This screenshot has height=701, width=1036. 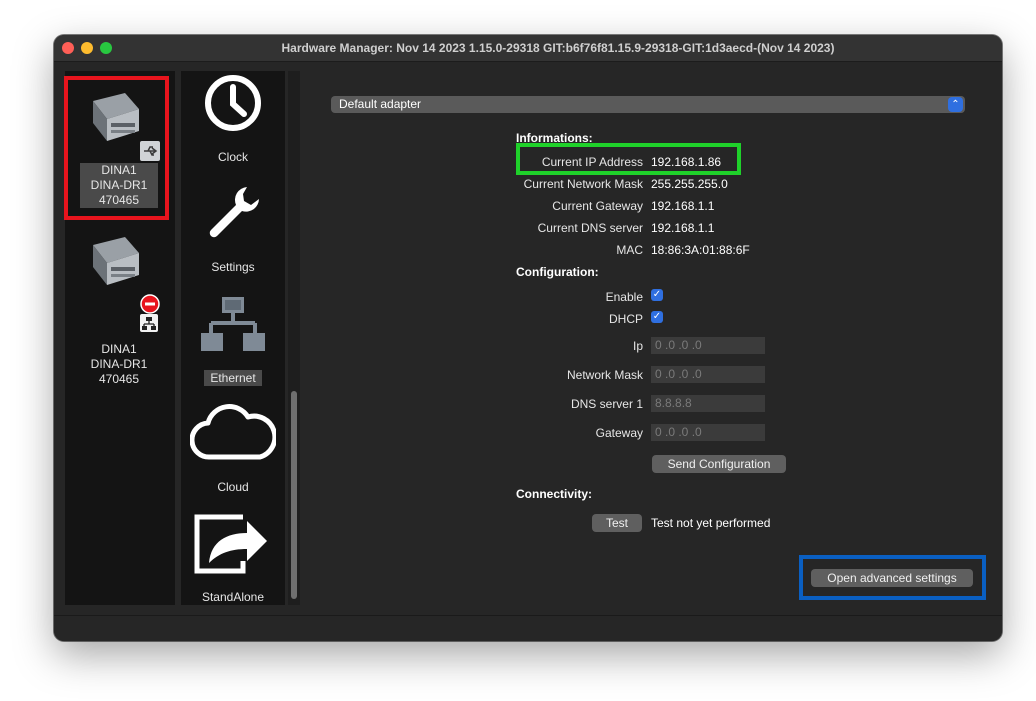 I want to click on current-gateway-value: 192.168.1.1, so click(x=683, y=206).